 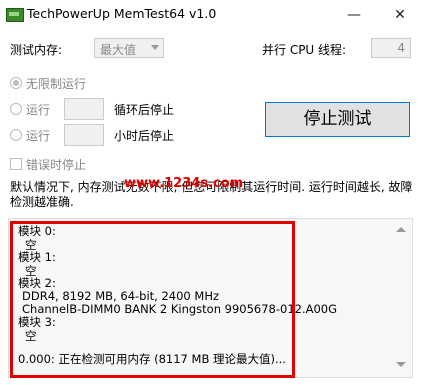 I want to click on title-bar: TechPowerUp MemTest64 v1.0 — ✕, so click(x=211, y=15).